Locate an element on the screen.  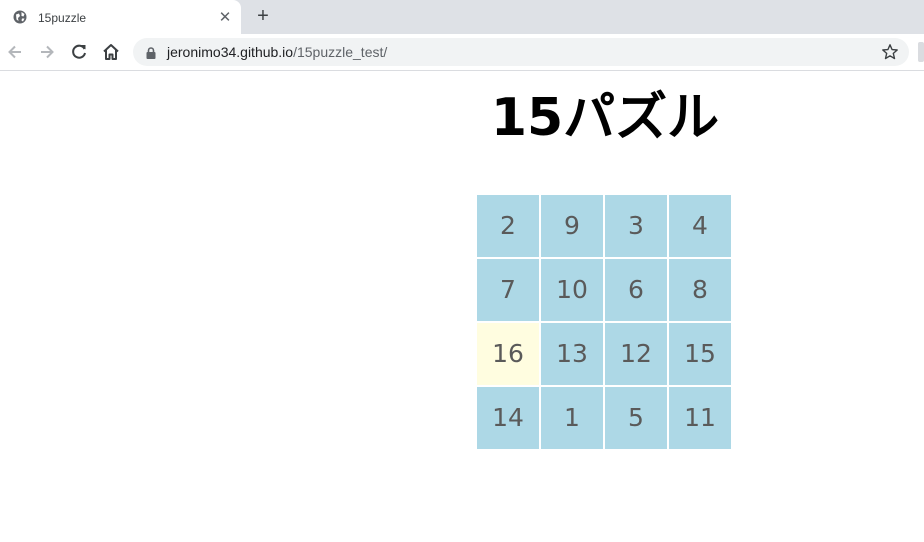
address-bar: jeronimo34.github.io/15puzzle_test/ is located at coordinates (521, 52).